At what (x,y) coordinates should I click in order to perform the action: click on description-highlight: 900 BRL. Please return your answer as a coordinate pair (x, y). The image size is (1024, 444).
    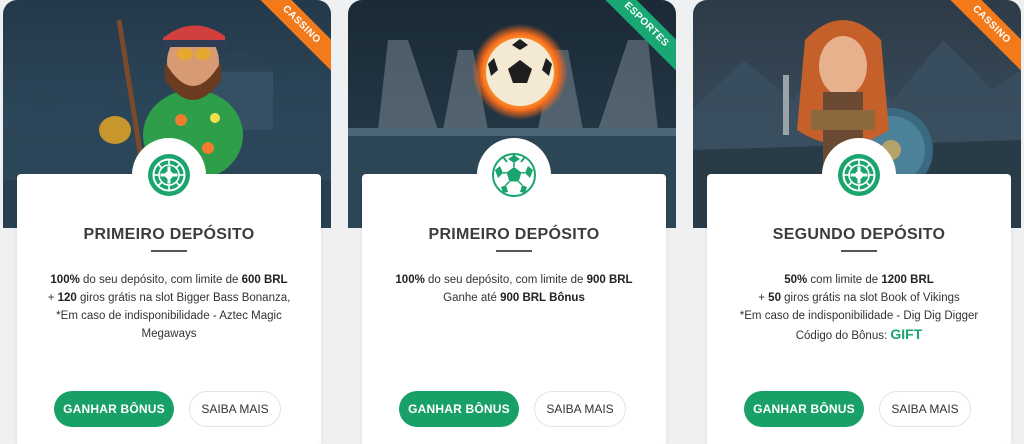
    Looking at the image, I should click on (609, 280).